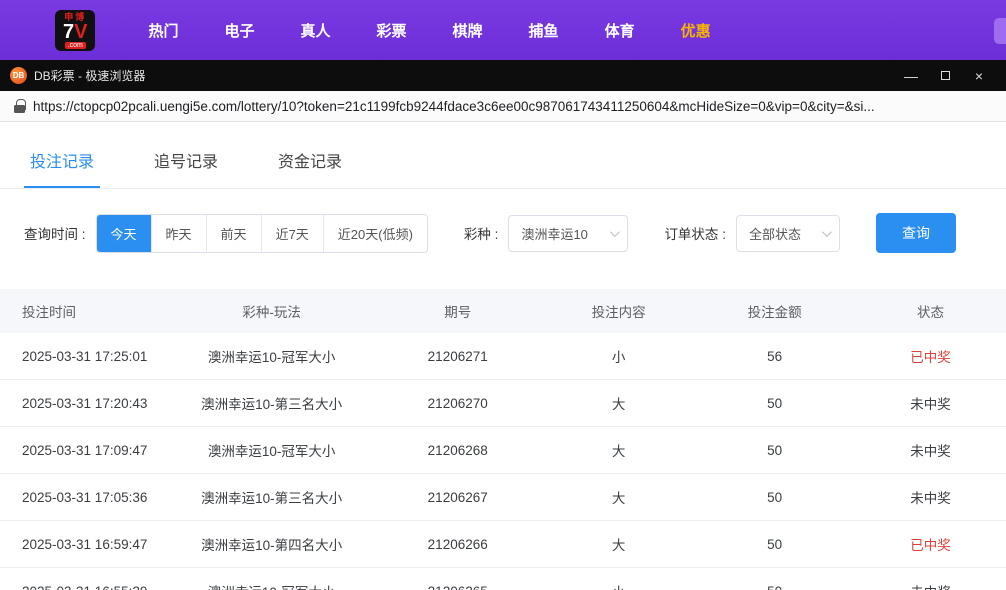 Image resolution: width=1006 pixels, height=590 pixels. I want to click on browser-app-icon: DB, so click(18, 75).